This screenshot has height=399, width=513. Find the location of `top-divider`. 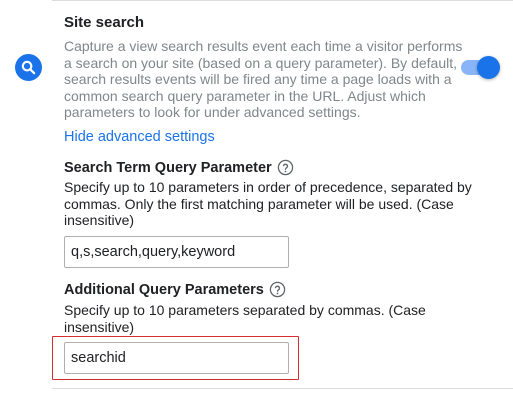

top-divider is located at coordinates (282, 0).